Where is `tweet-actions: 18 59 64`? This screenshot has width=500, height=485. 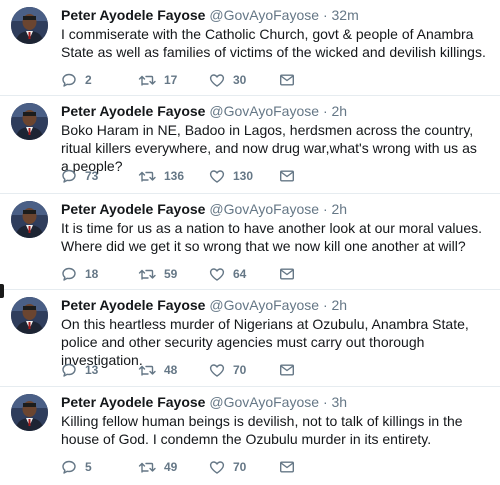 tweet-actions: 18 59 64 is located at coordinates (271, 274).